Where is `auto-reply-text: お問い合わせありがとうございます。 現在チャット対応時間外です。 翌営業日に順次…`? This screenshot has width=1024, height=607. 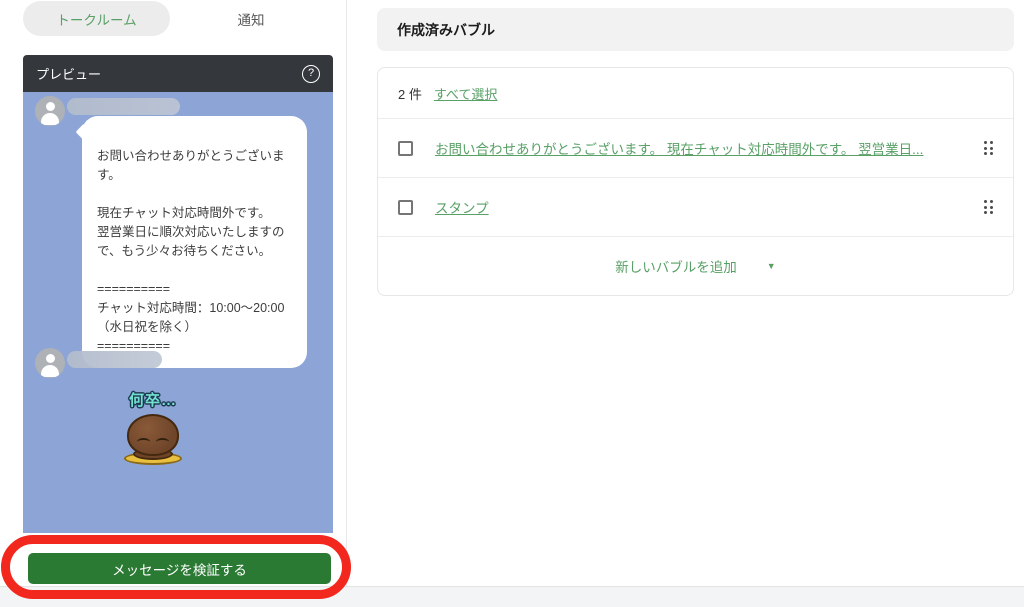
auto-reply-text: お問い合わせありがとうございます。 現在チャット対応時間外です。 翌営業日に順次… is located at coordinates (191, 251).